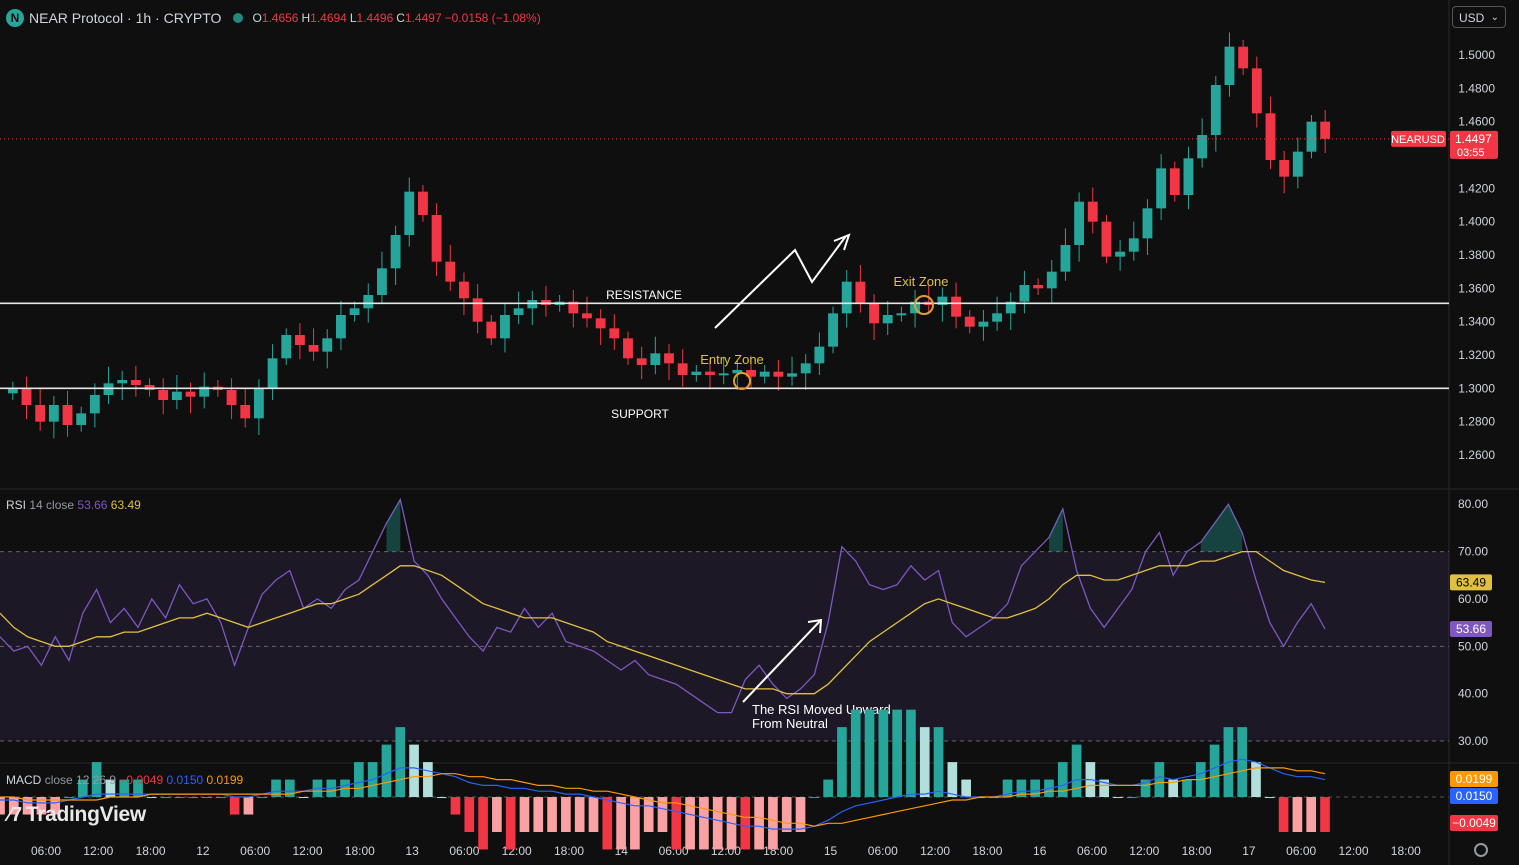 This screenshot has height=865, width=1519. Describe the element at coordinates (275, 18) in the screenshot. I see `ohlc-open: O1.4656` at that location.